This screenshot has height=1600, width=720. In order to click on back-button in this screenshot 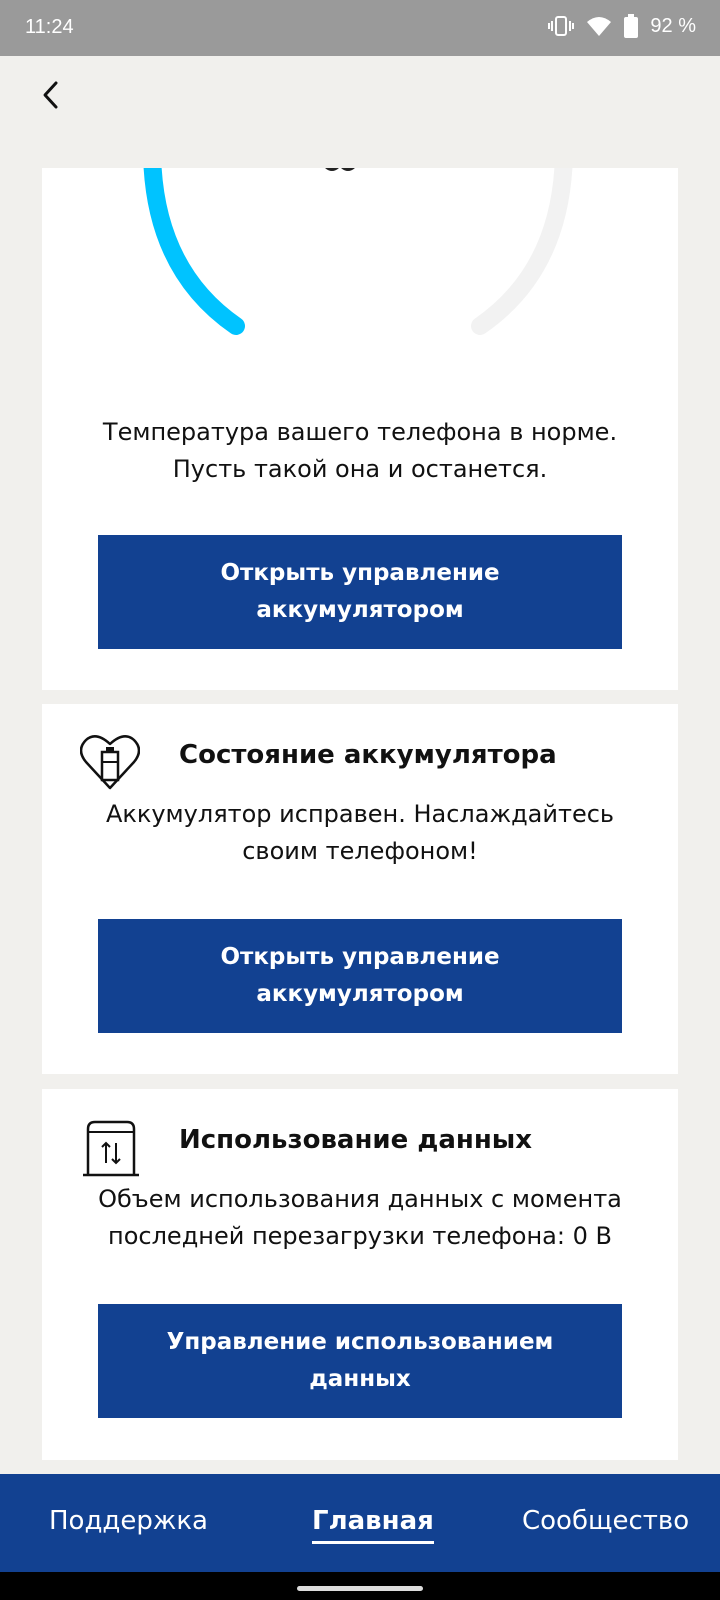, I will do `click(51, 95)`.